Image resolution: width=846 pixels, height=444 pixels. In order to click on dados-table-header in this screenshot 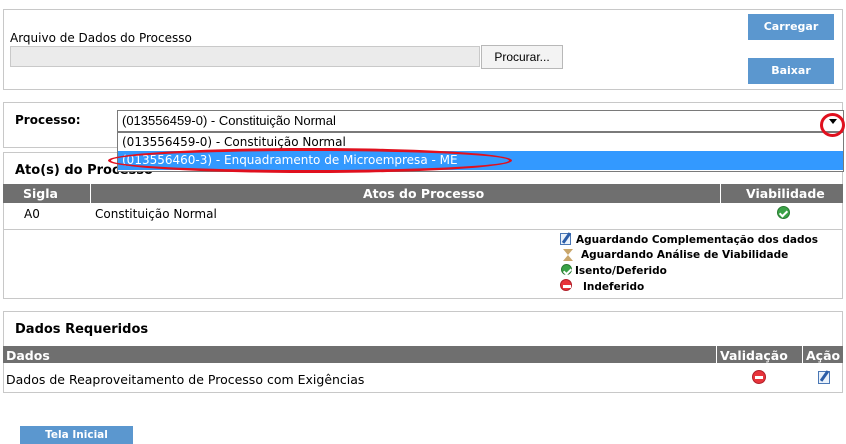, I will do `click(423, 354)`.